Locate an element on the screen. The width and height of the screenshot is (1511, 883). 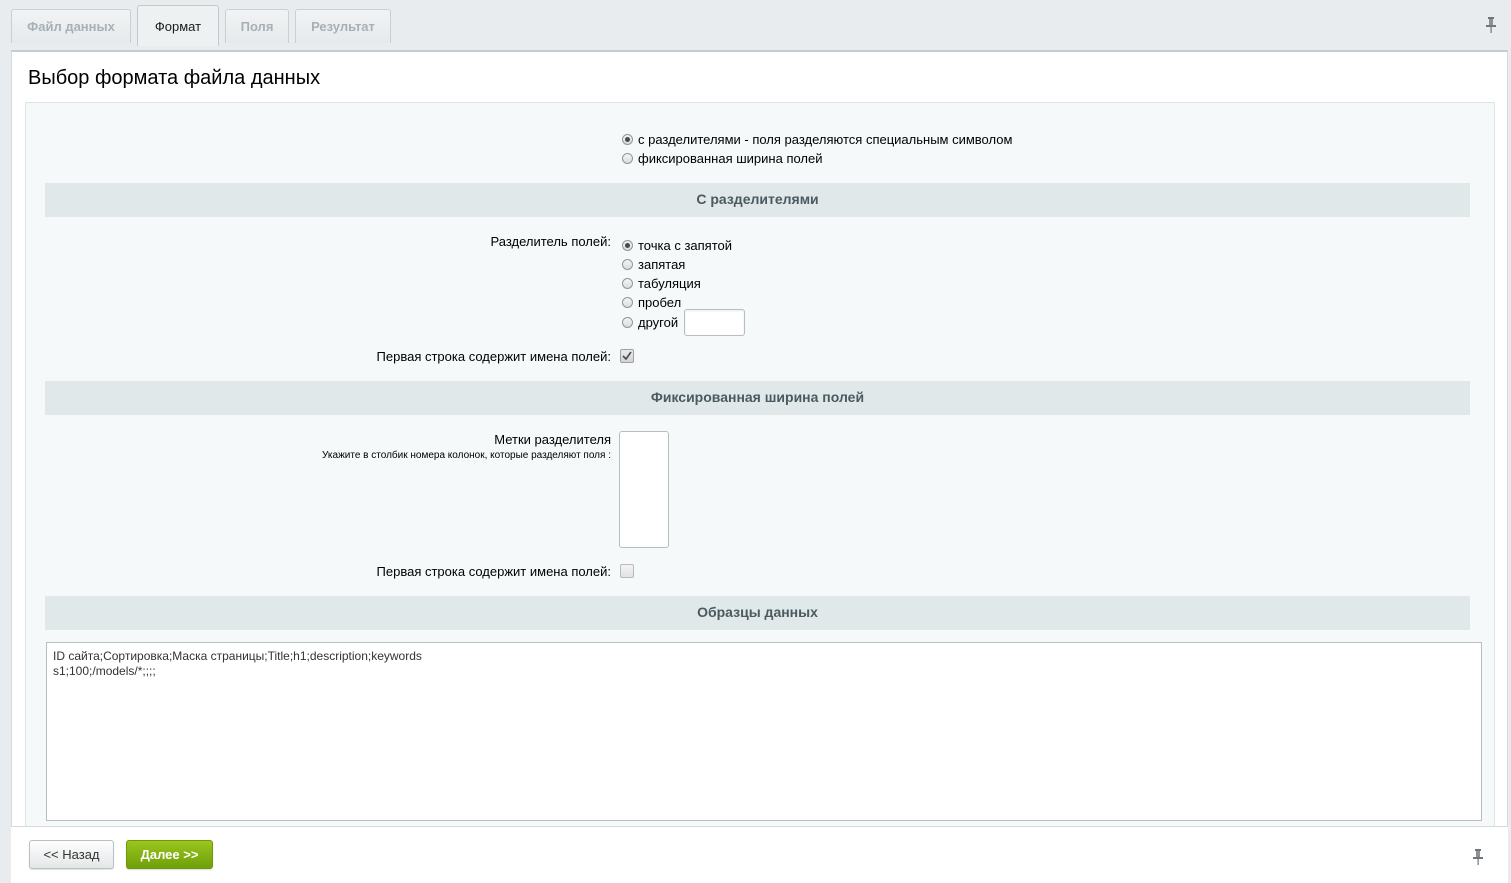
separator-comma: запятая is located at coordinates (653, 264).